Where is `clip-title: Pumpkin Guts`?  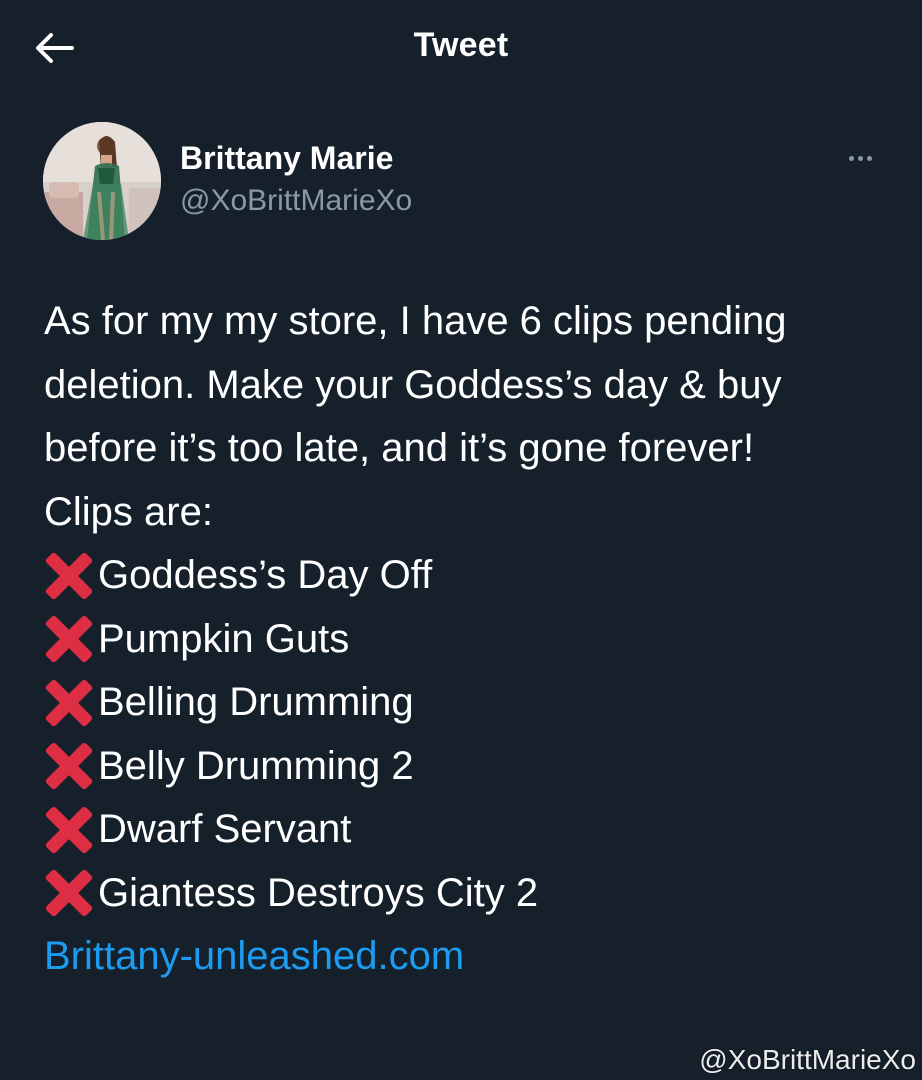
clip-title: Pumpkin Guts is located at coordinates (224, 638).